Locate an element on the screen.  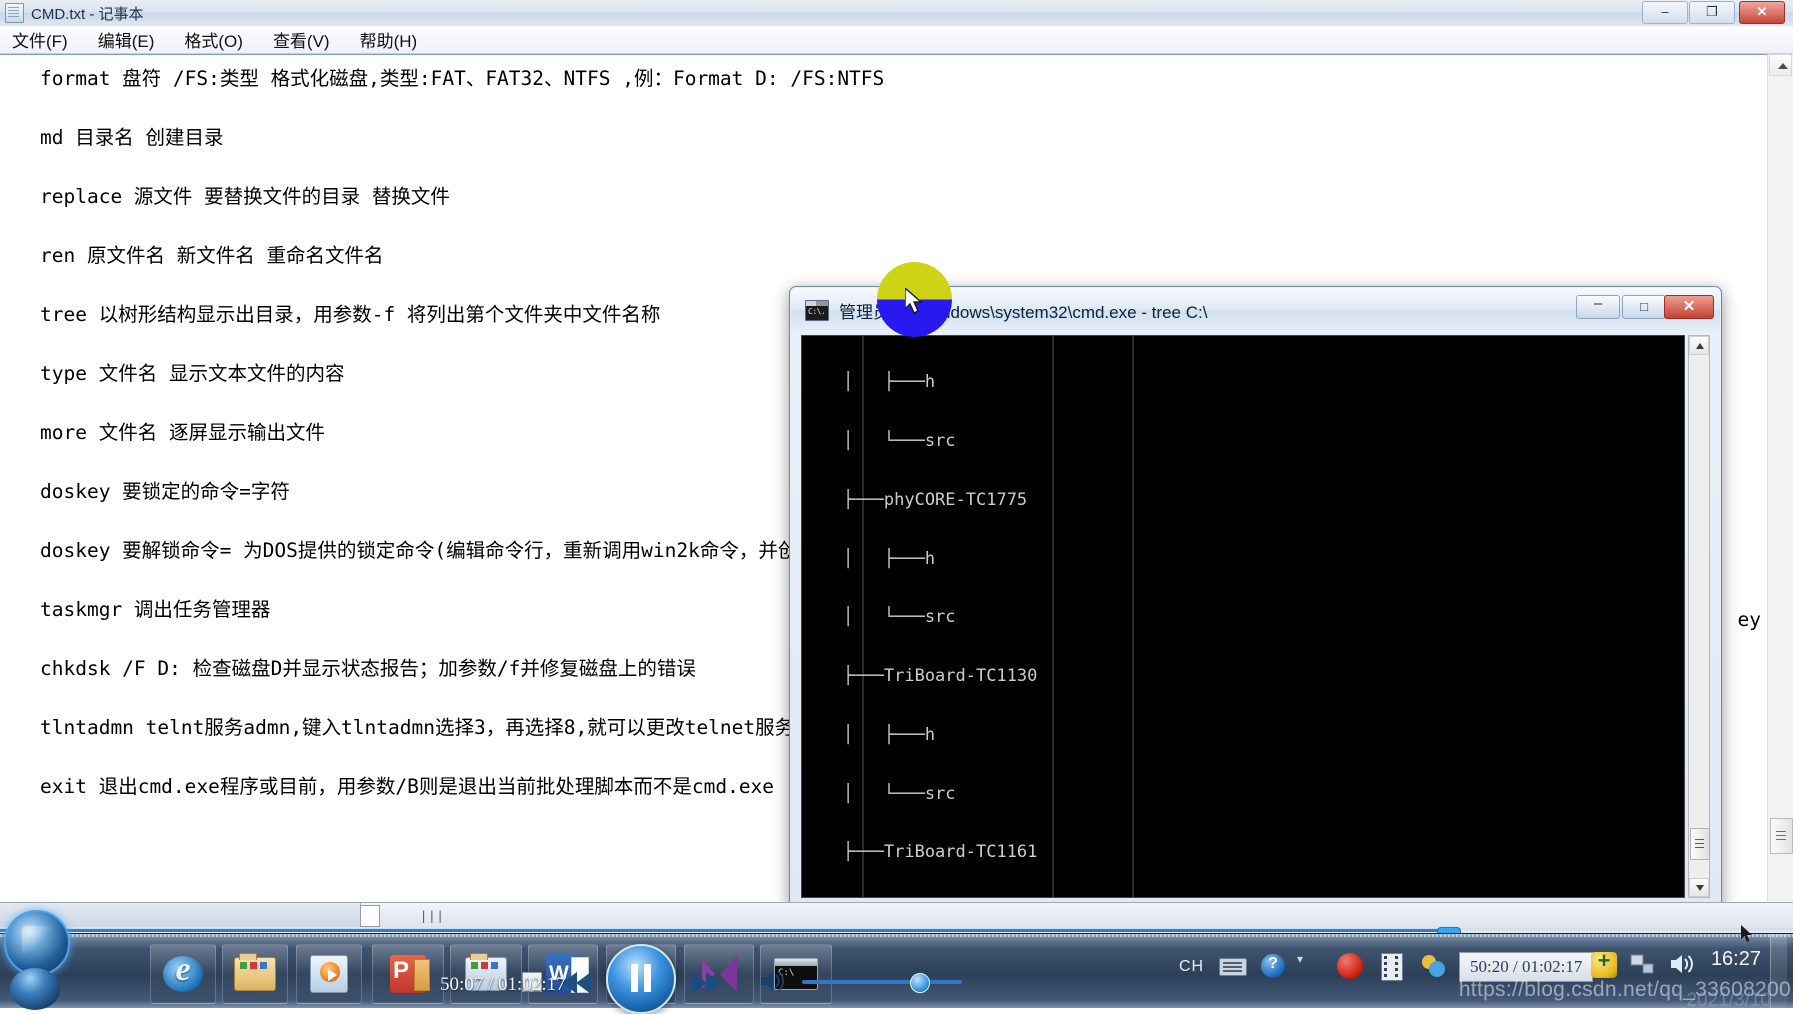
cmd-console-icon is located at coordinates (817, 310).